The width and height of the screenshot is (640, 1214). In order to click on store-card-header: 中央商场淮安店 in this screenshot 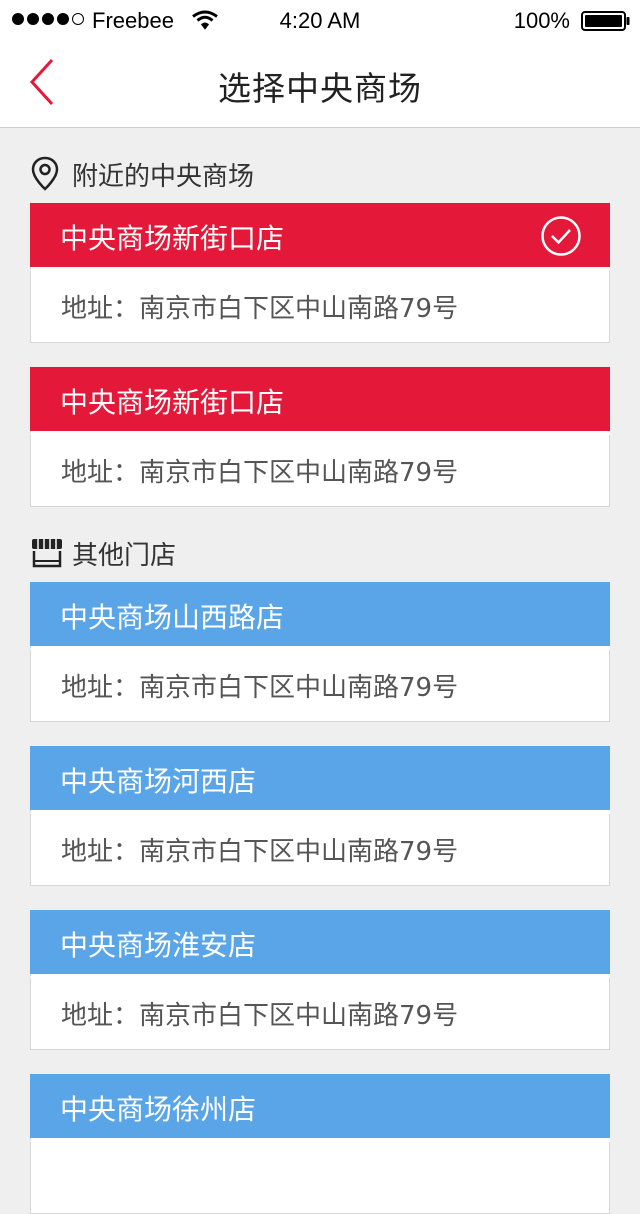, I will do `click(320, 944)`.